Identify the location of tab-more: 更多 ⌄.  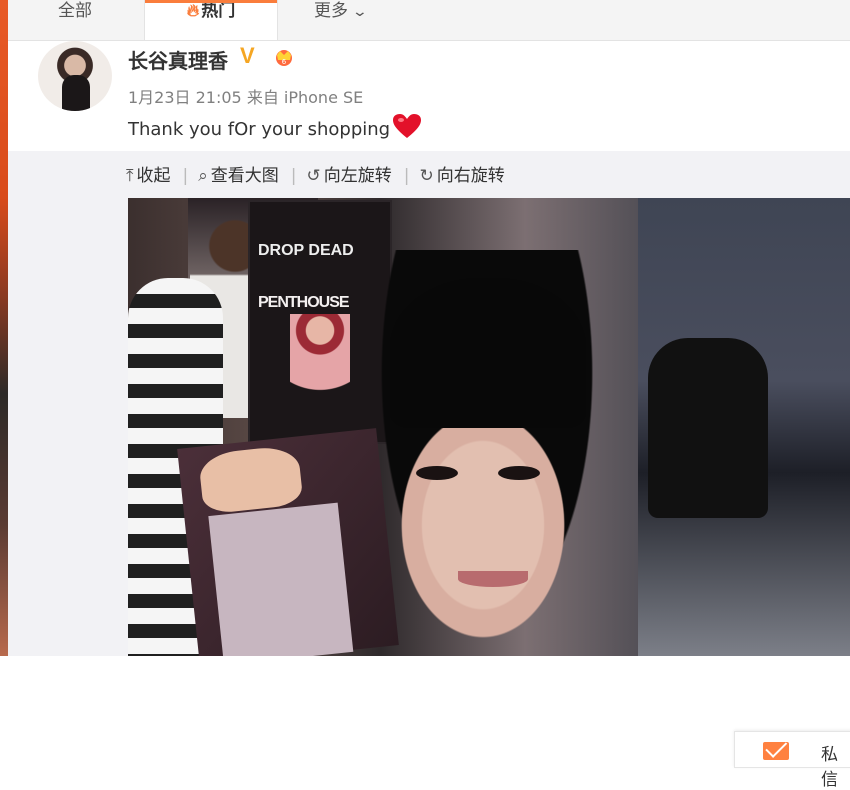
(341, 20).